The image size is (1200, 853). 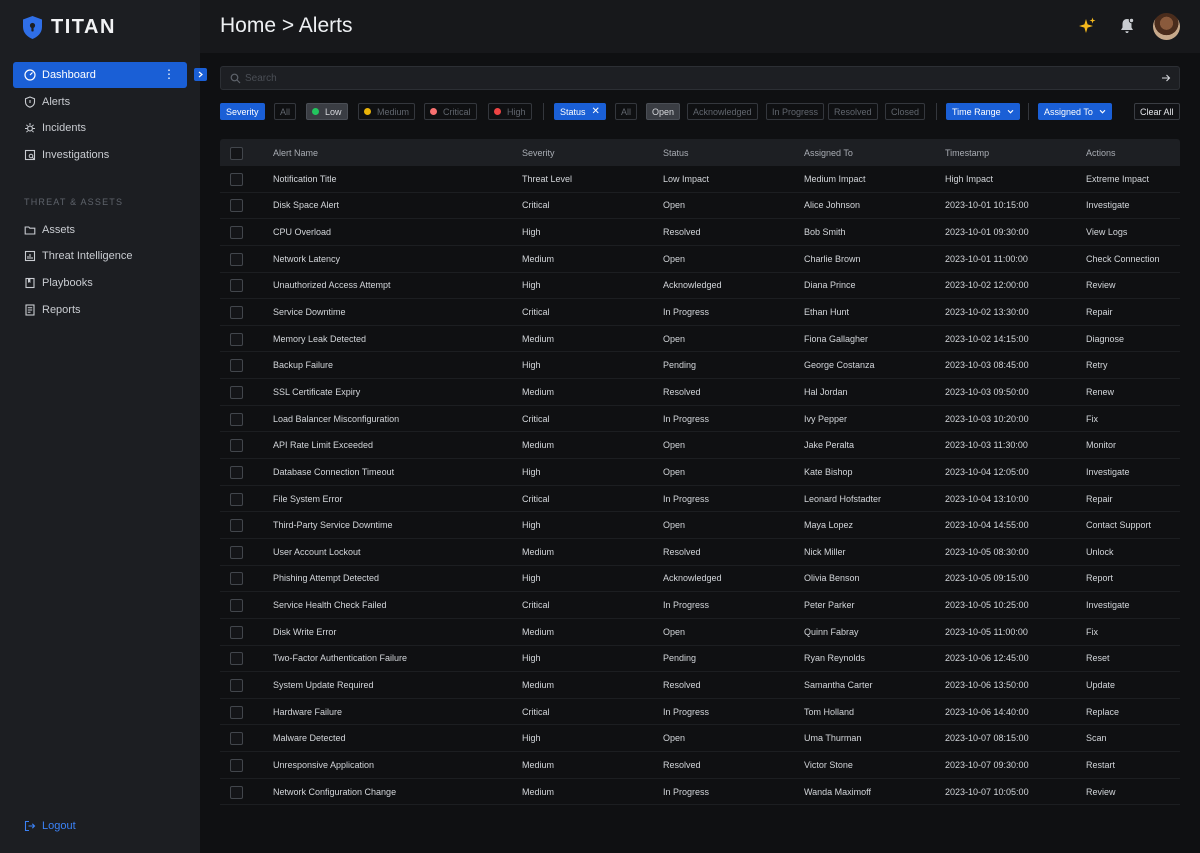 I want to click on status-chip-in-progress: In Progress, so click(x=795, y=111).